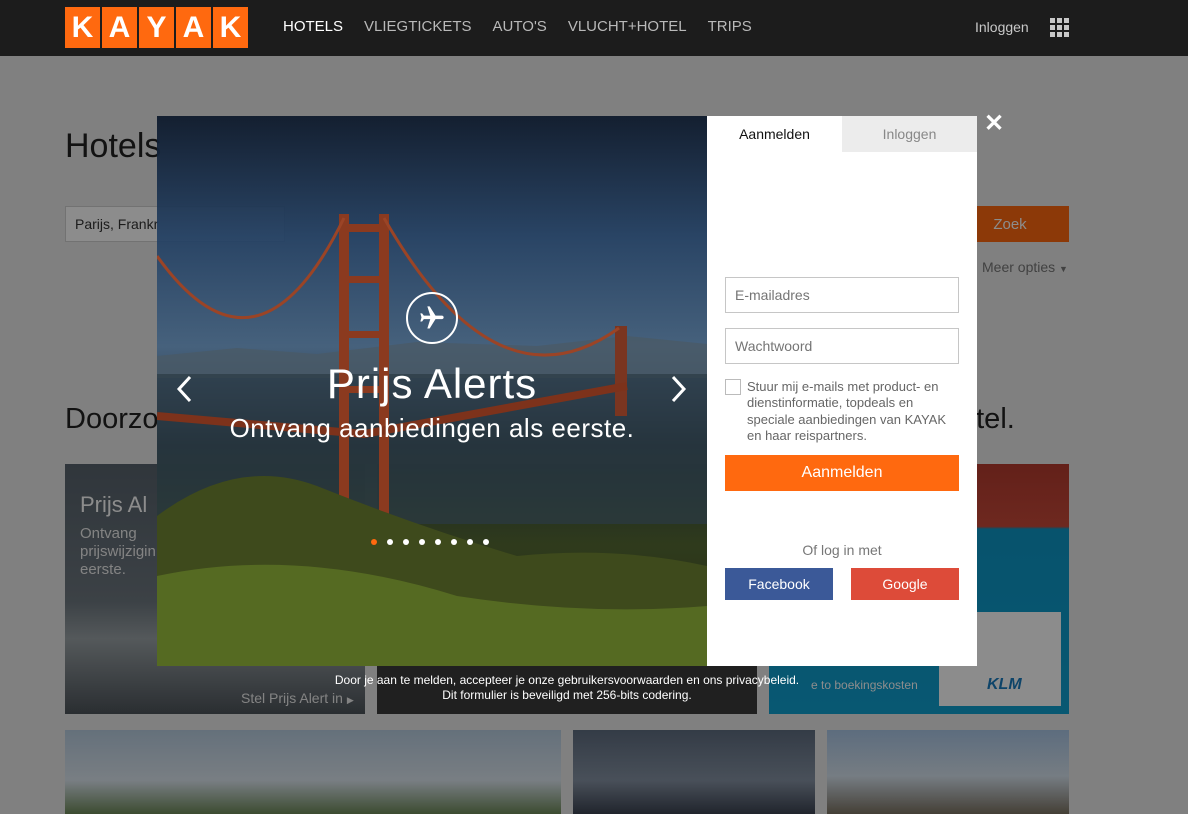  What do you see at coordinates (733, 387) in the screenshot?
I see `marketing-opt-in-checkbox` at bounding box center [733, 387].